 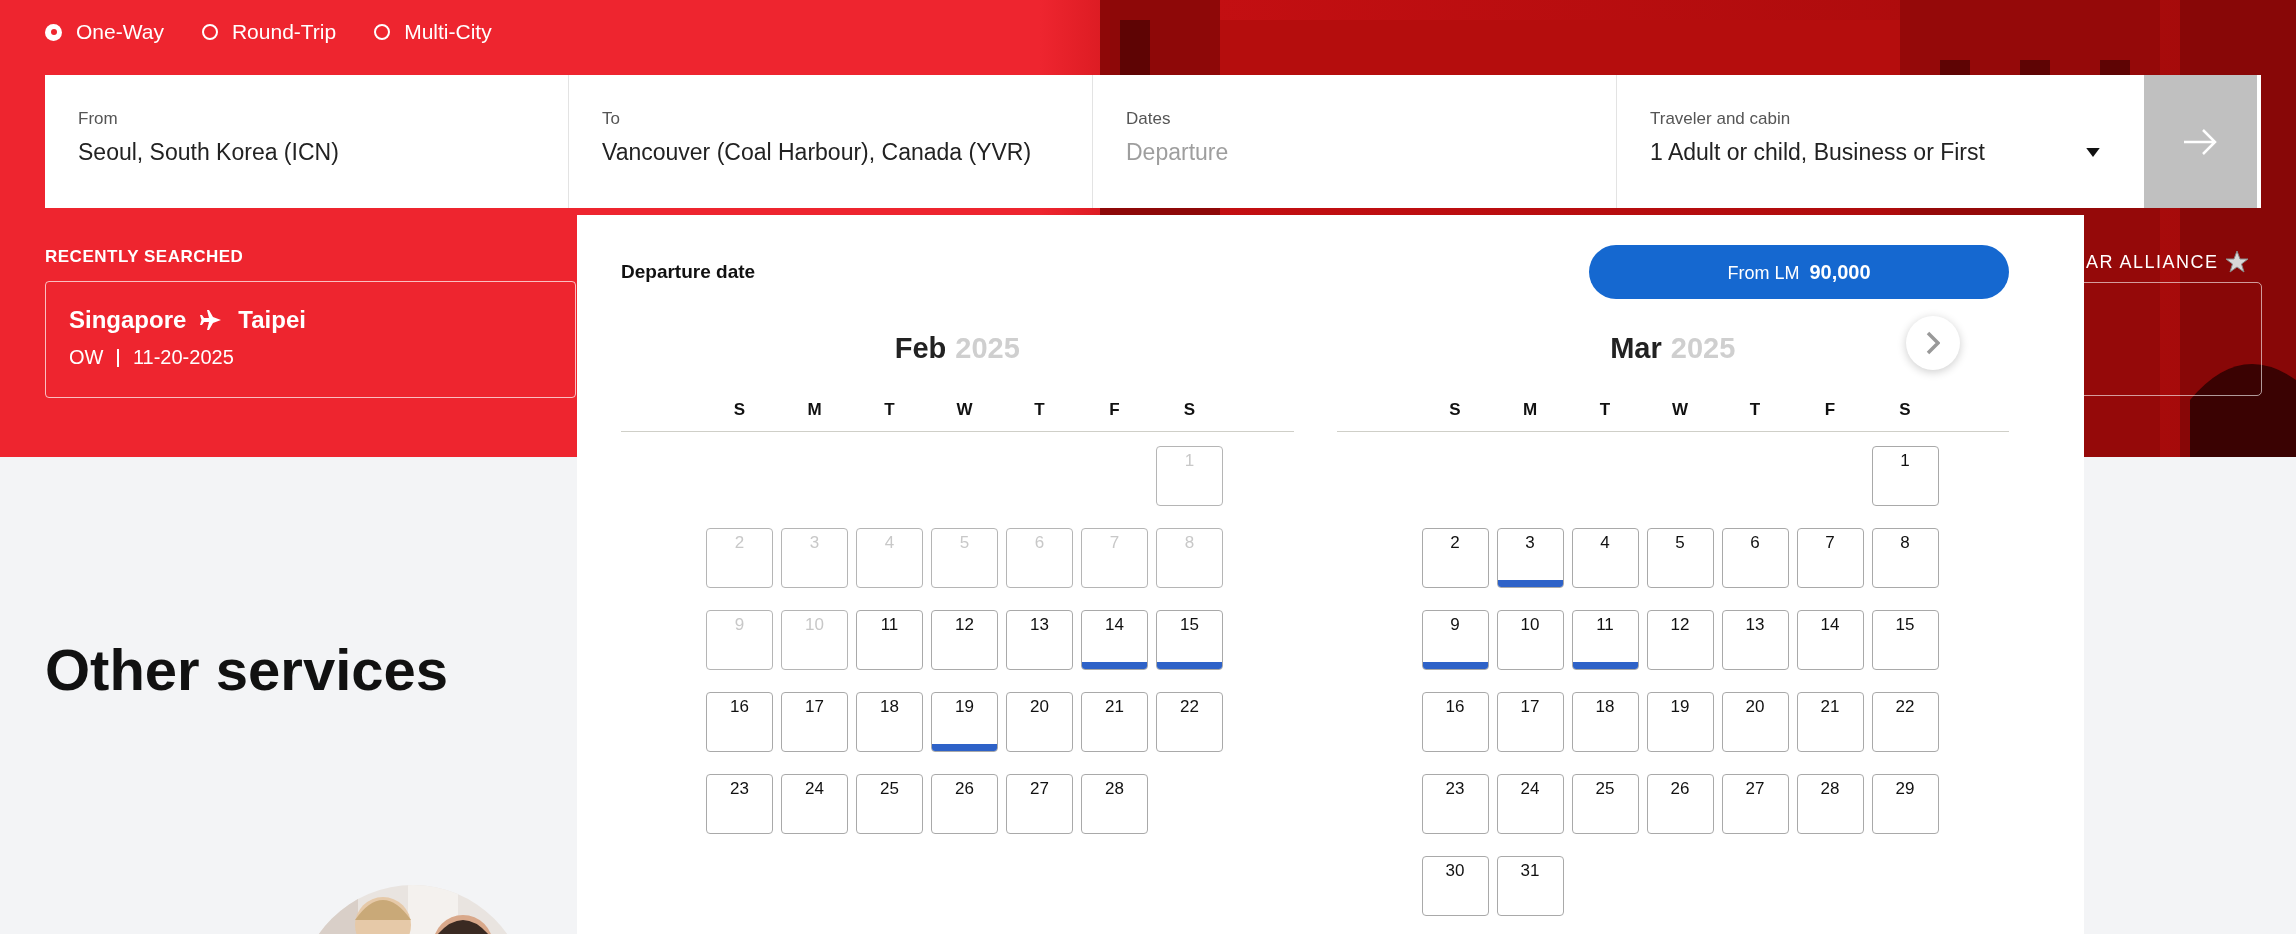 What do you see at coordinates (2152, 262) in the screenshot?
I see `partner-logo-text: AR ALLIANCE` at bounding box center [2152, 262].